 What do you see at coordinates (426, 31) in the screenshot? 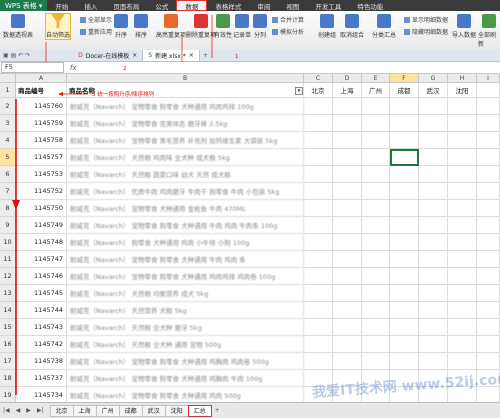
I see `hide-detail-button: 隐藏明细数据` at bounding box center [426, 31].